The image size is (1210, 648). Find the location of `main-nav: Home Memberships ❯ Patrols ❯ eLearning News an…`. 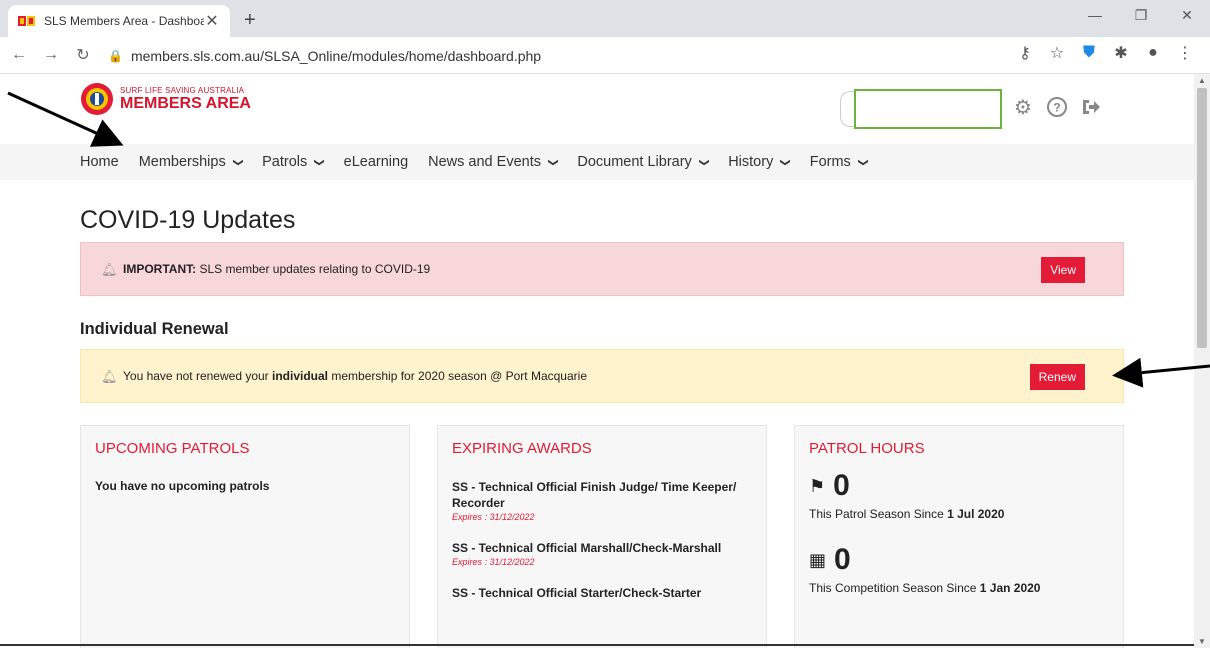

main-nav: Home Memberships ❯ Patrols ❯ eLearning News an… is located at coordinates (597, 162).